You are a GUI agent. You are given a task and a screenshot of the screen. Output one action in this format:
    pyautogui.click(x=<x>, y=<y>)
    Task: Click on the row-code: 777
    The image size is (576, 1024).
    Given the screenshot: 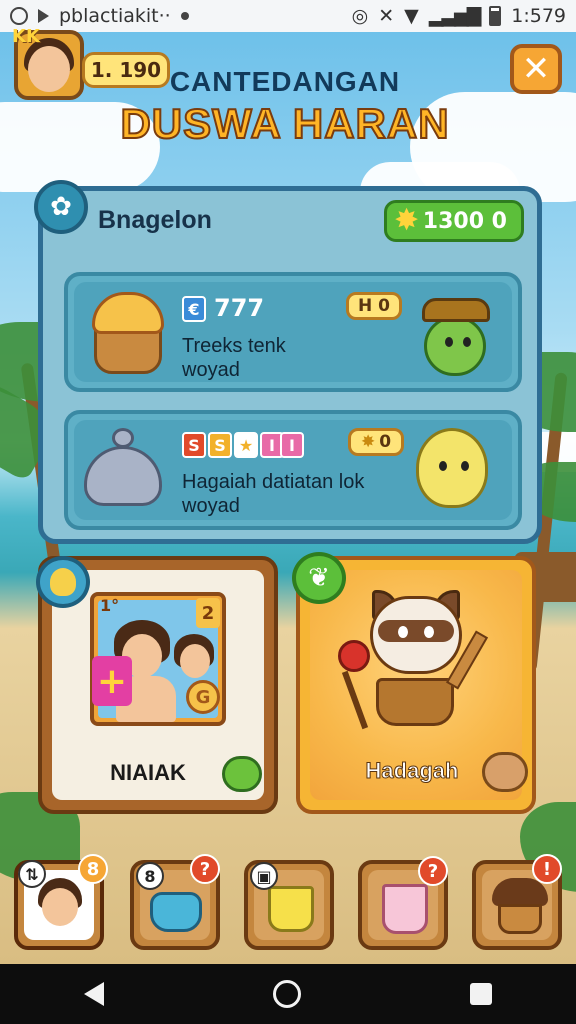 What is the action you would take?
    pyautogui.click(x=239, y=308)
    